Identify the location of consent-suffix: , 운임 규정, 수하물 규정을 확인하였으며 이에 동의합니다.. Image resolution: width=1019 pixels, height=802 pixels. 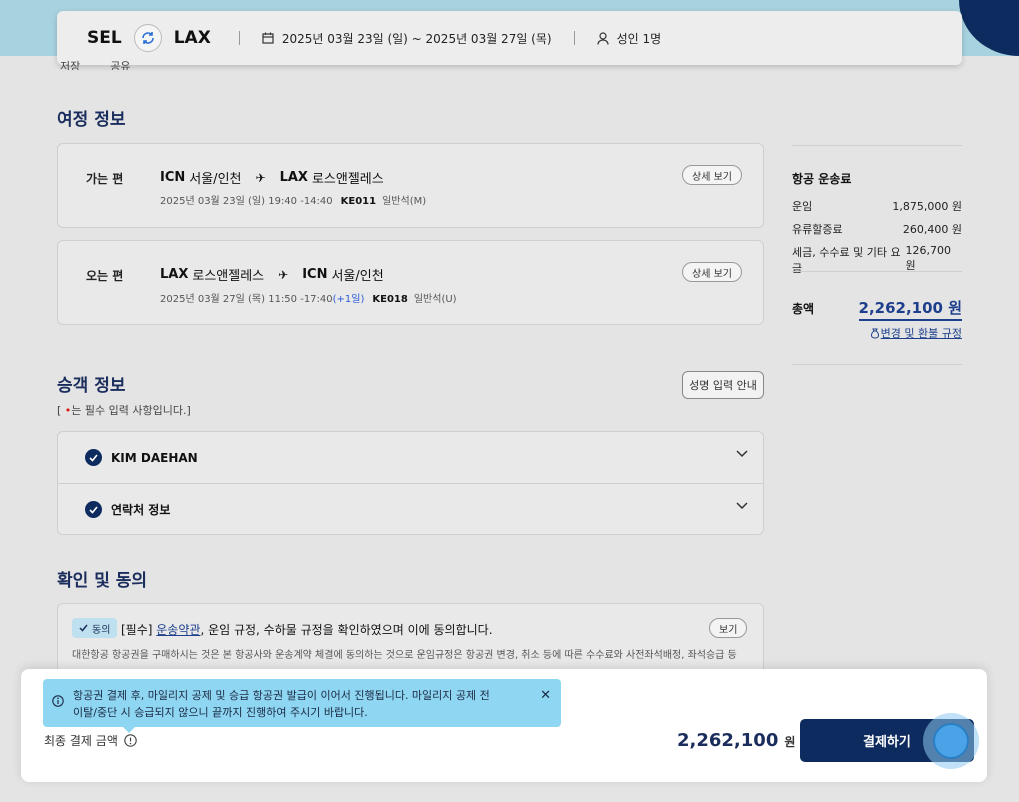
(346, 630).